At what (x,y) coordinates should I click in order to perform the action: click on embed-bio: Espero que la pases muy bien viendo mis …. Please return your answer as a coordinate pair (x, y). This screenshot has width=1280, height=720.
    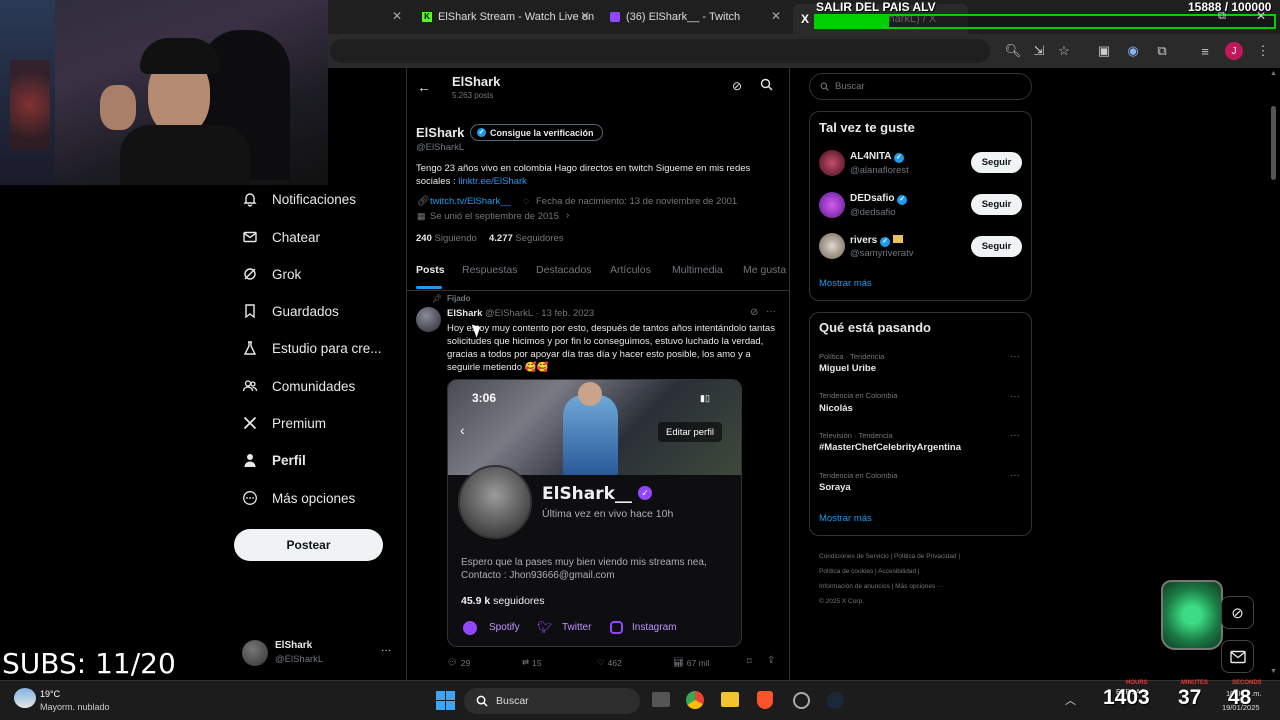
    Looking at the image, I should click on (584, 569).